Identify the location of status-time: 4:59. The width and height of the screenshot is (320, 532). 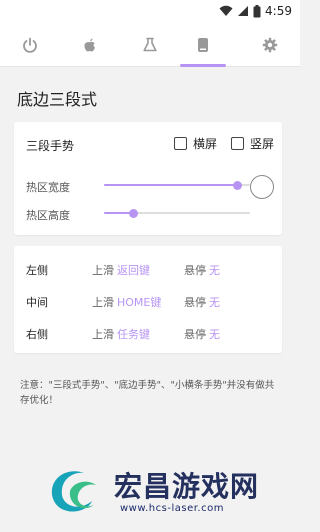
(278, 11).